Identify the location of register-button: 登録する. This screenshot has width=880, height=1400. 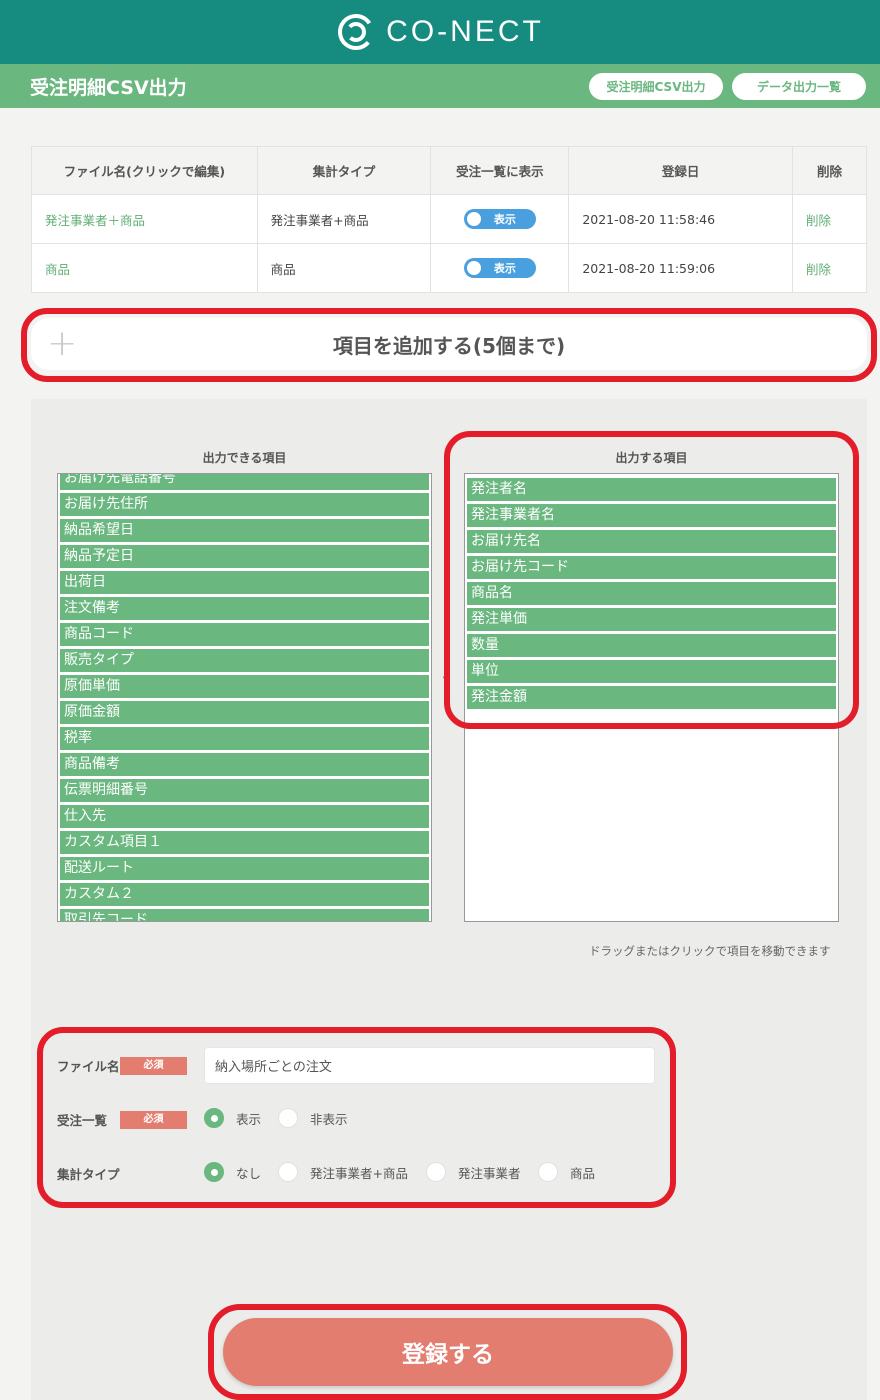
(448, 1352).